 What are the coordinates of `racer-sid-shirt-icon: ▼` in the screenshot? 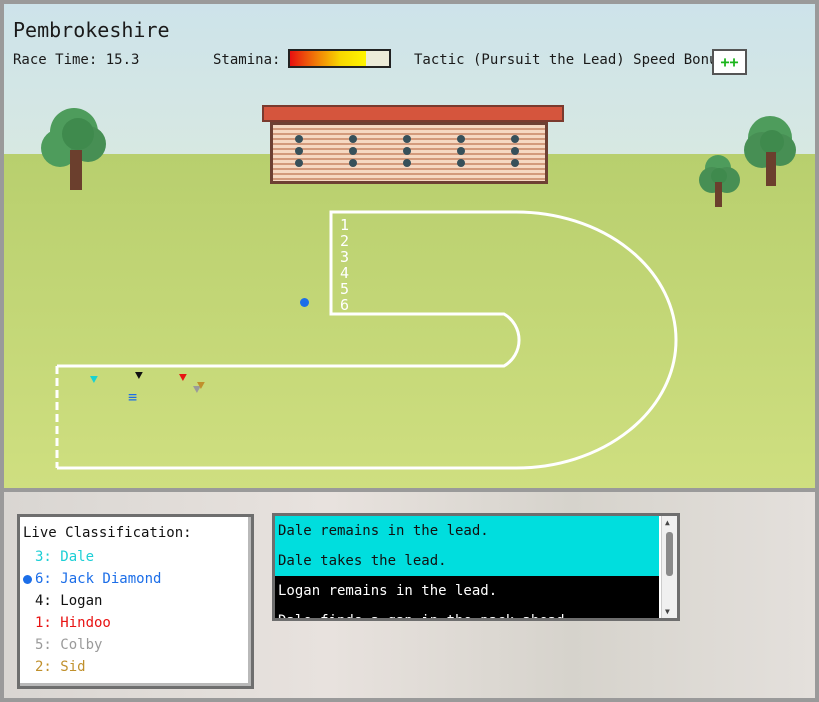 It's located at (201, 385).